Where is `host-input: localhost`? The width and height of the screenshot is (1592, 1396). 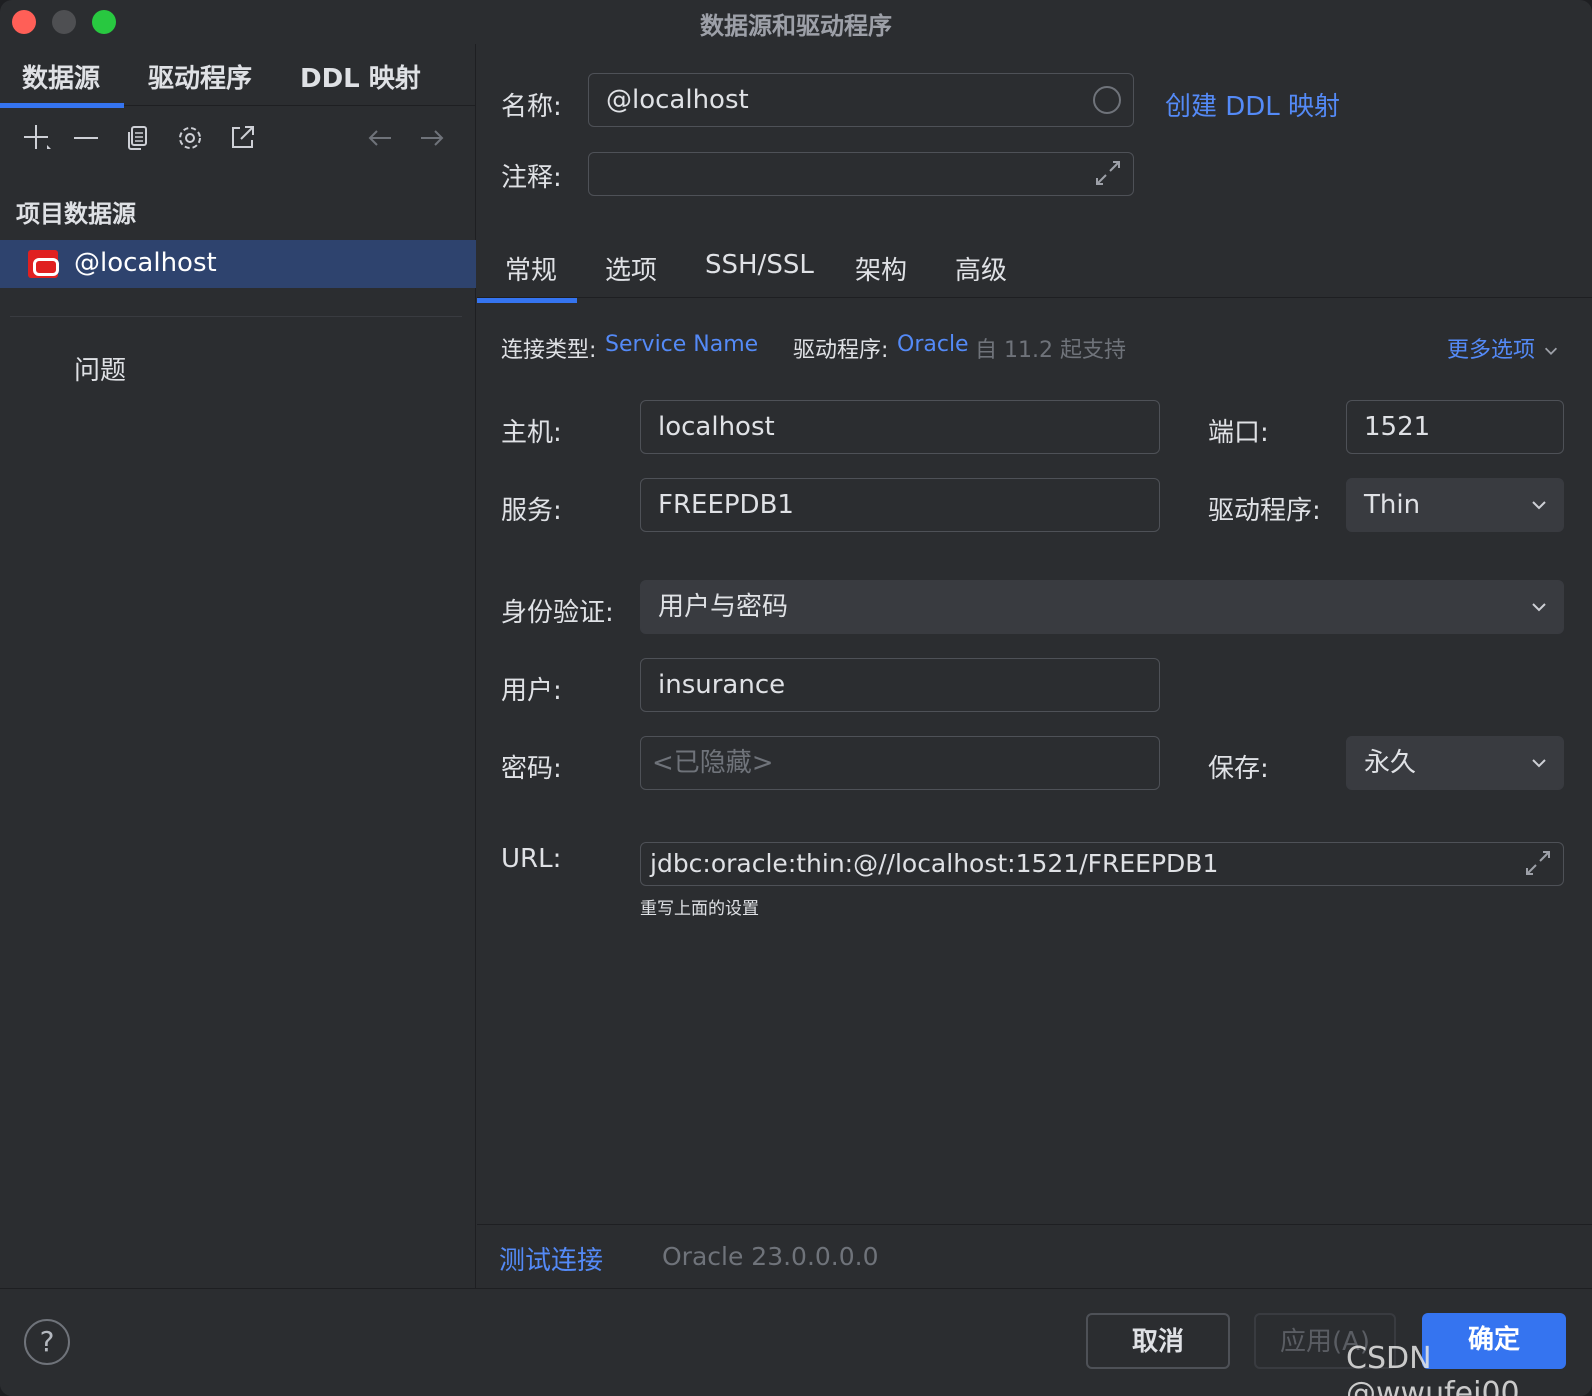
host-input: localhost is located at coordinates (900, 427).